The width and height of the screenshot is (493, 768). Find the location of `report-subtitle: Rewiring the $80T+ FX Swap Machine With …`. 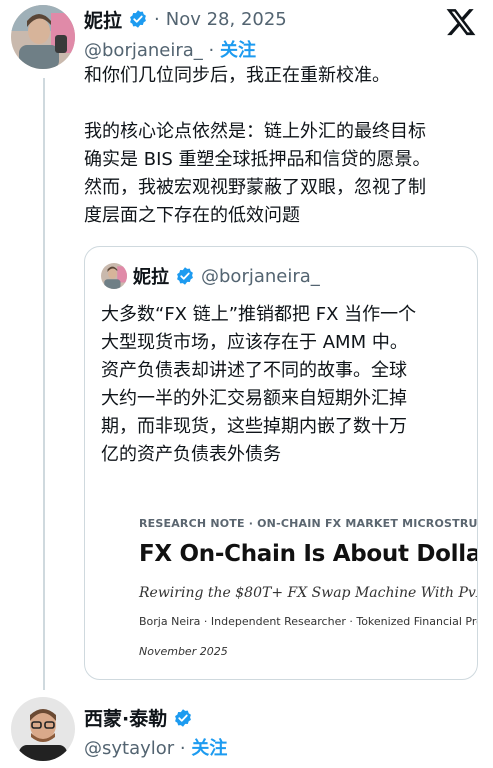

report-subtitle: Rewiring the $80T+ FX Swap Machine With … is located at coordinates (308, 593).